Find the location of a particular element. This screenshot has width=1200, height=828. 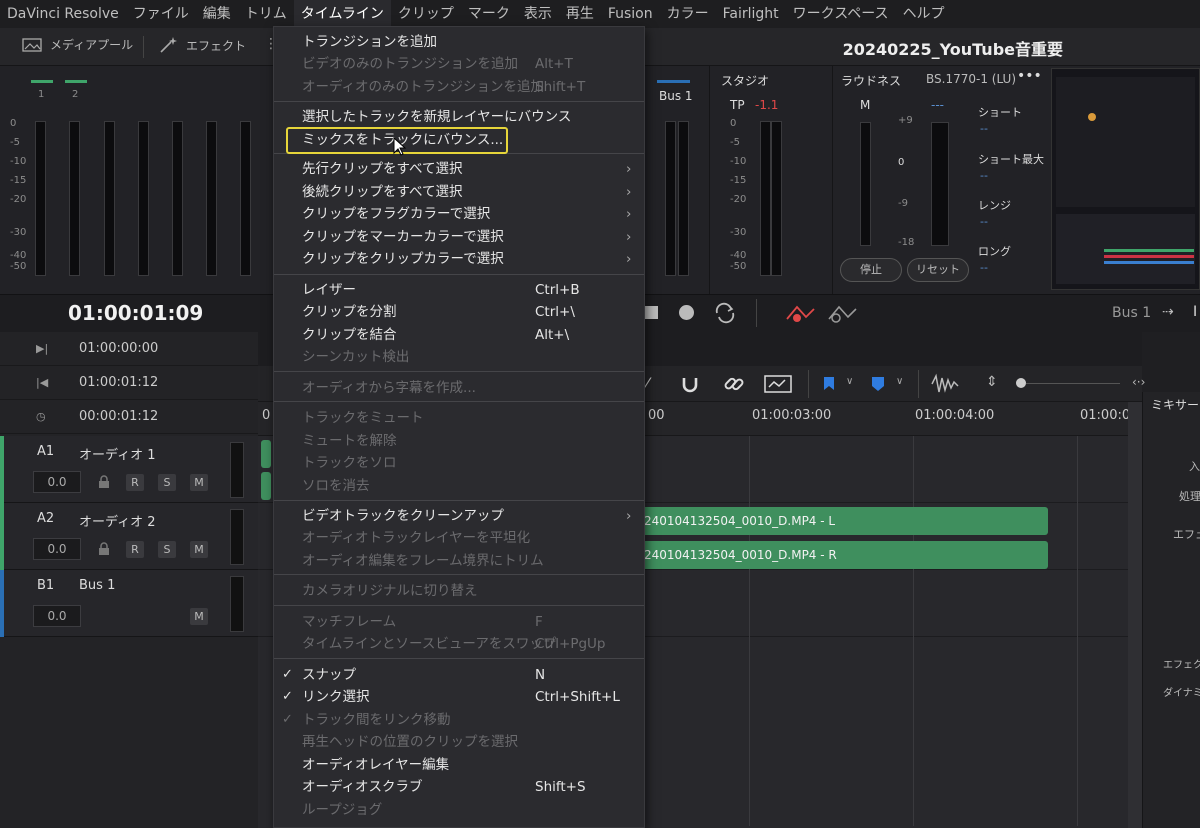

menu-item-label: スナップ is located at coordinates (329, 675).